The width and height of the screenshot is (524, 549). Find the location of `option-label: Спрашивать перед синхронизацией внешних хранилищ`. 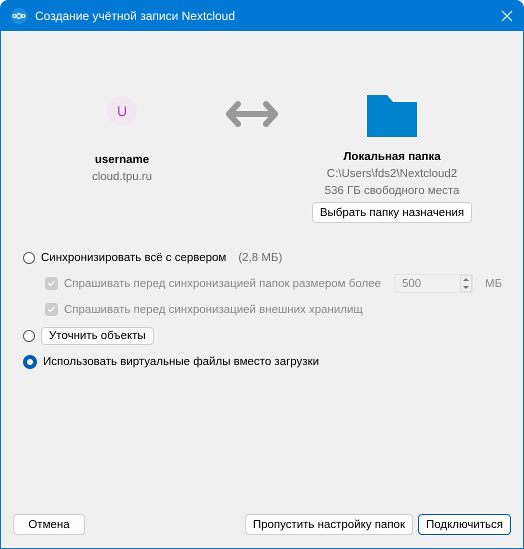

option-label: Спрашивать перед синхронизацией внешних хранилищ is located at coordinates (213, 310).